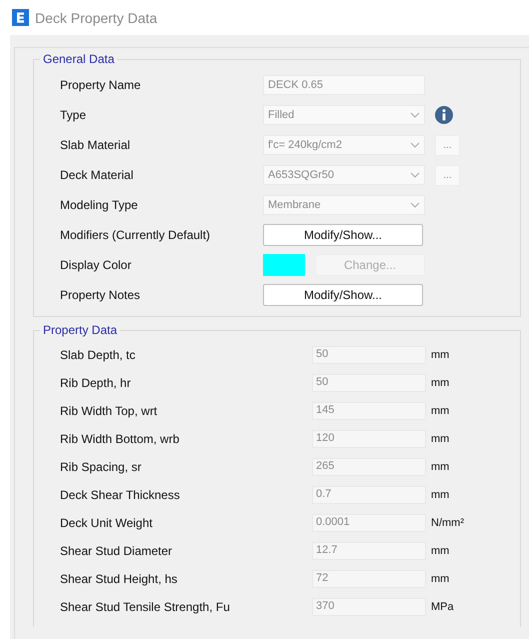 The image size is (529, 639). I want to click on dropdown: f'c= 240kg/cm2, so click(344, 145).